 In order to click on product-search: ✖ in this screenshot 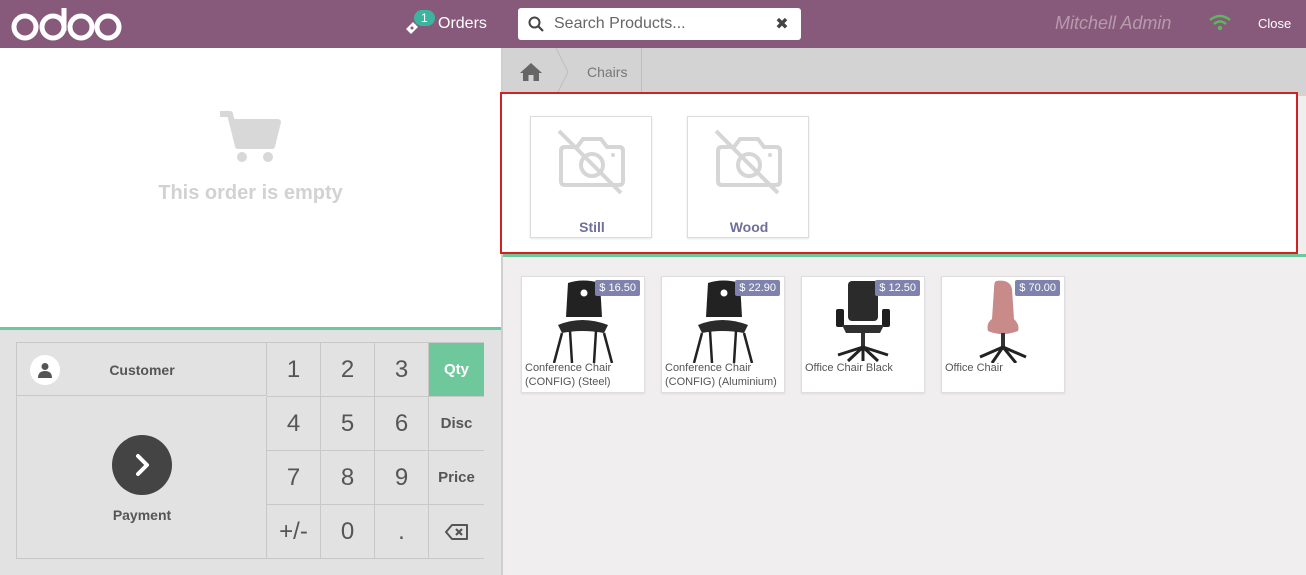, I will do `click(659, 24)`.